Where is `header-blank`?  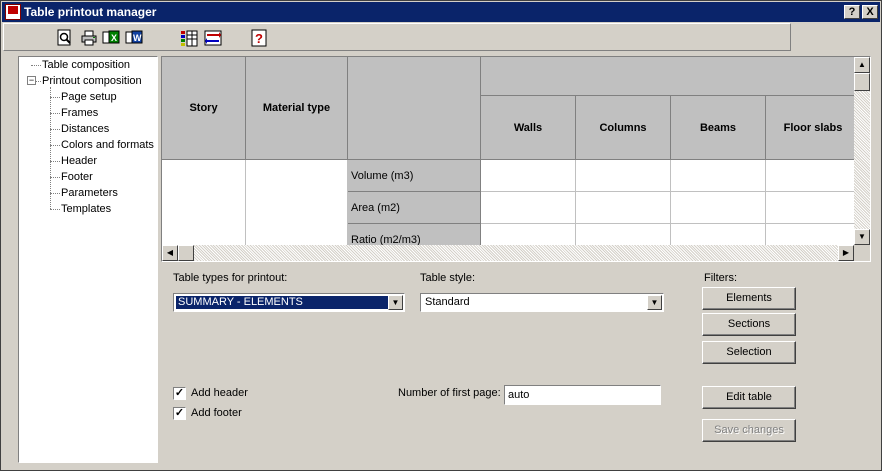 header-blank is located at coordinates (414, 108).